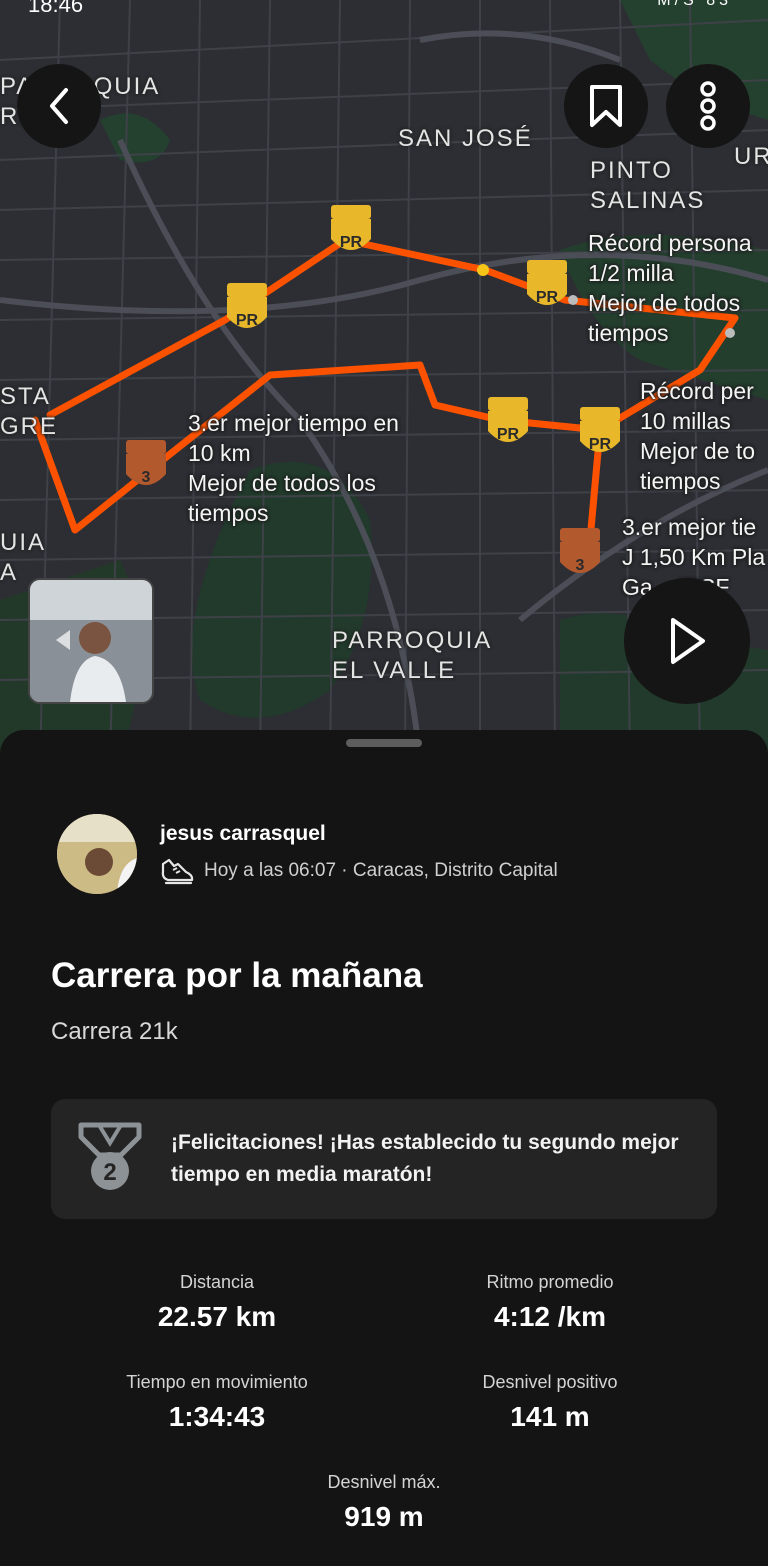 The image size is (768, 1566). I want to click on more-options-button, so click(708, 106).